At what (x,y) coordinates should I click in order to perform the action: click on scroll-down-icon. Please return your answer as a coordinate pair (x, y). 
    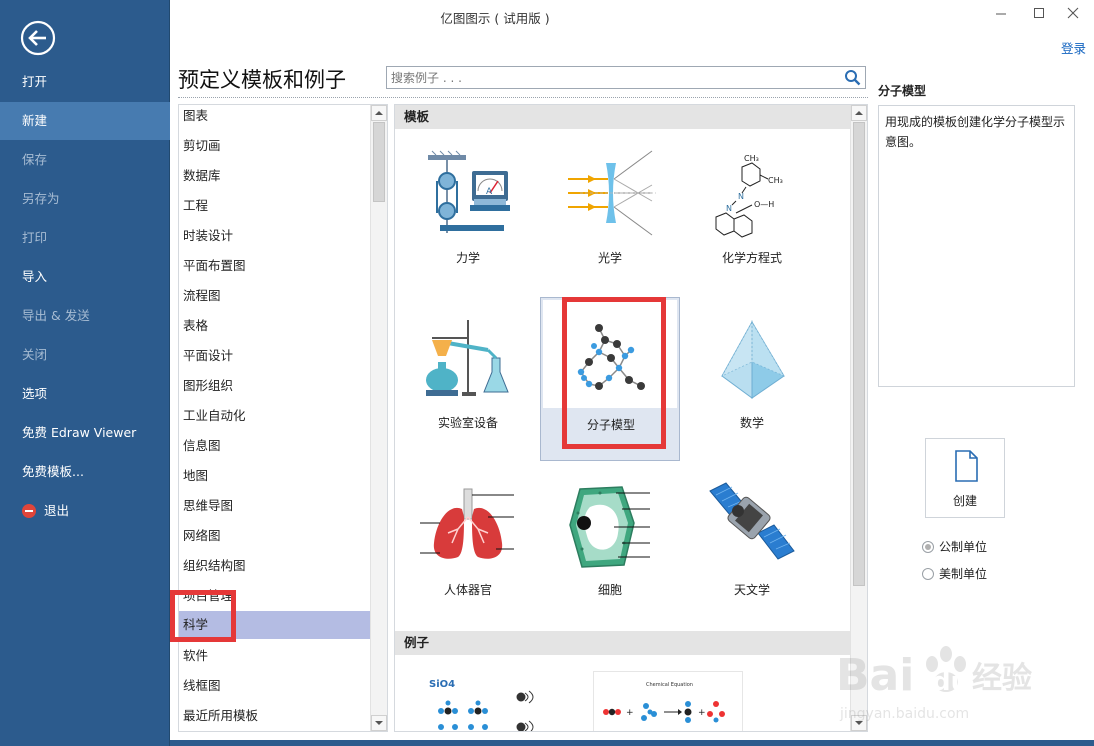
    Looking at the image, I should click on (379, 723).